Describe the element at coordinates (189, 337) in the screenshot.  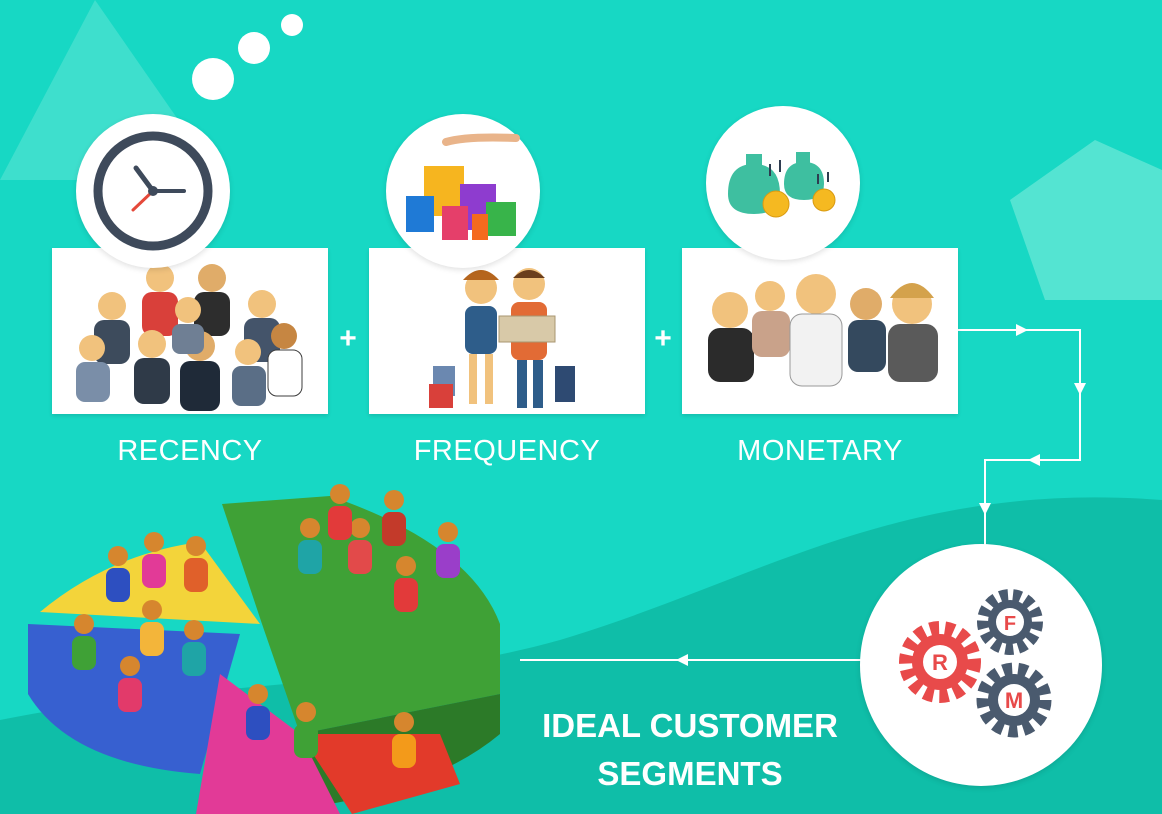
I see `people-group-icon` at that location.